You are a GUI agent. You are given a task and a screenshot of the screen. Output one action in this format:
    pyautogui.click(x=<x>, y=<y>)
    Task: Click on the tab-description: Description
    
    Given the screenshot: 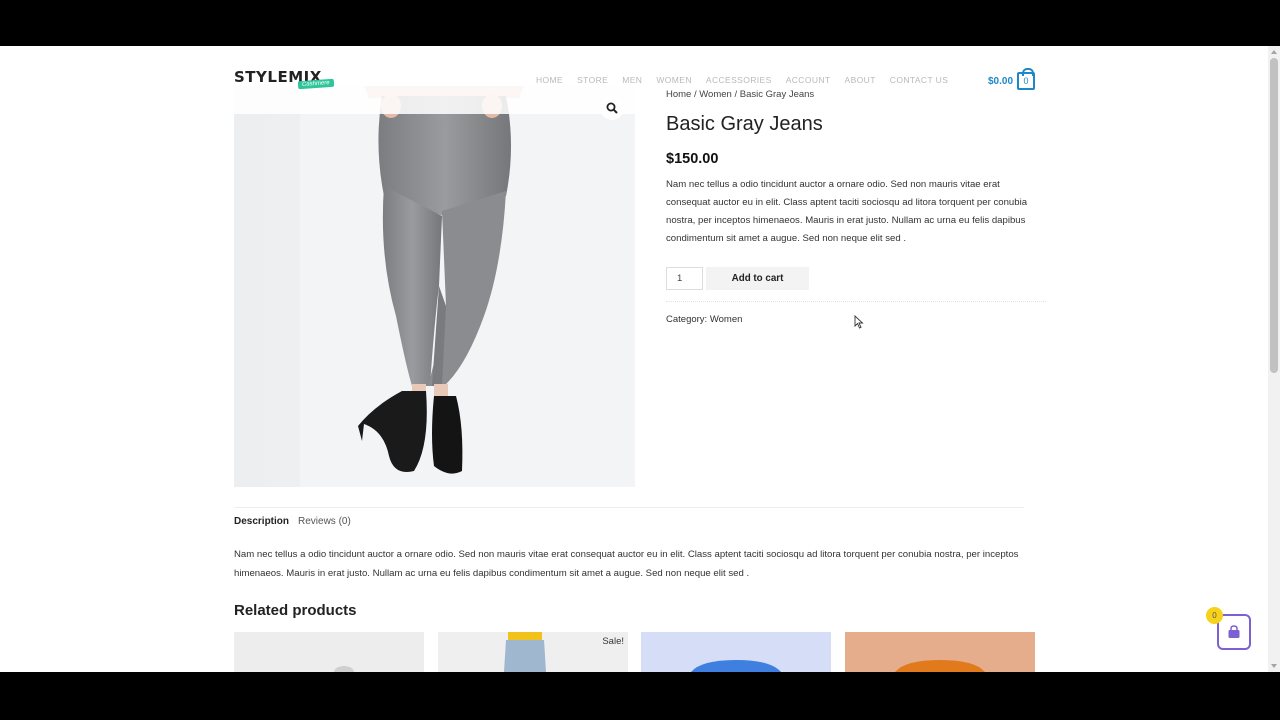 What is the action you would take?
    pyautogui.click(x=261, y=521)
    